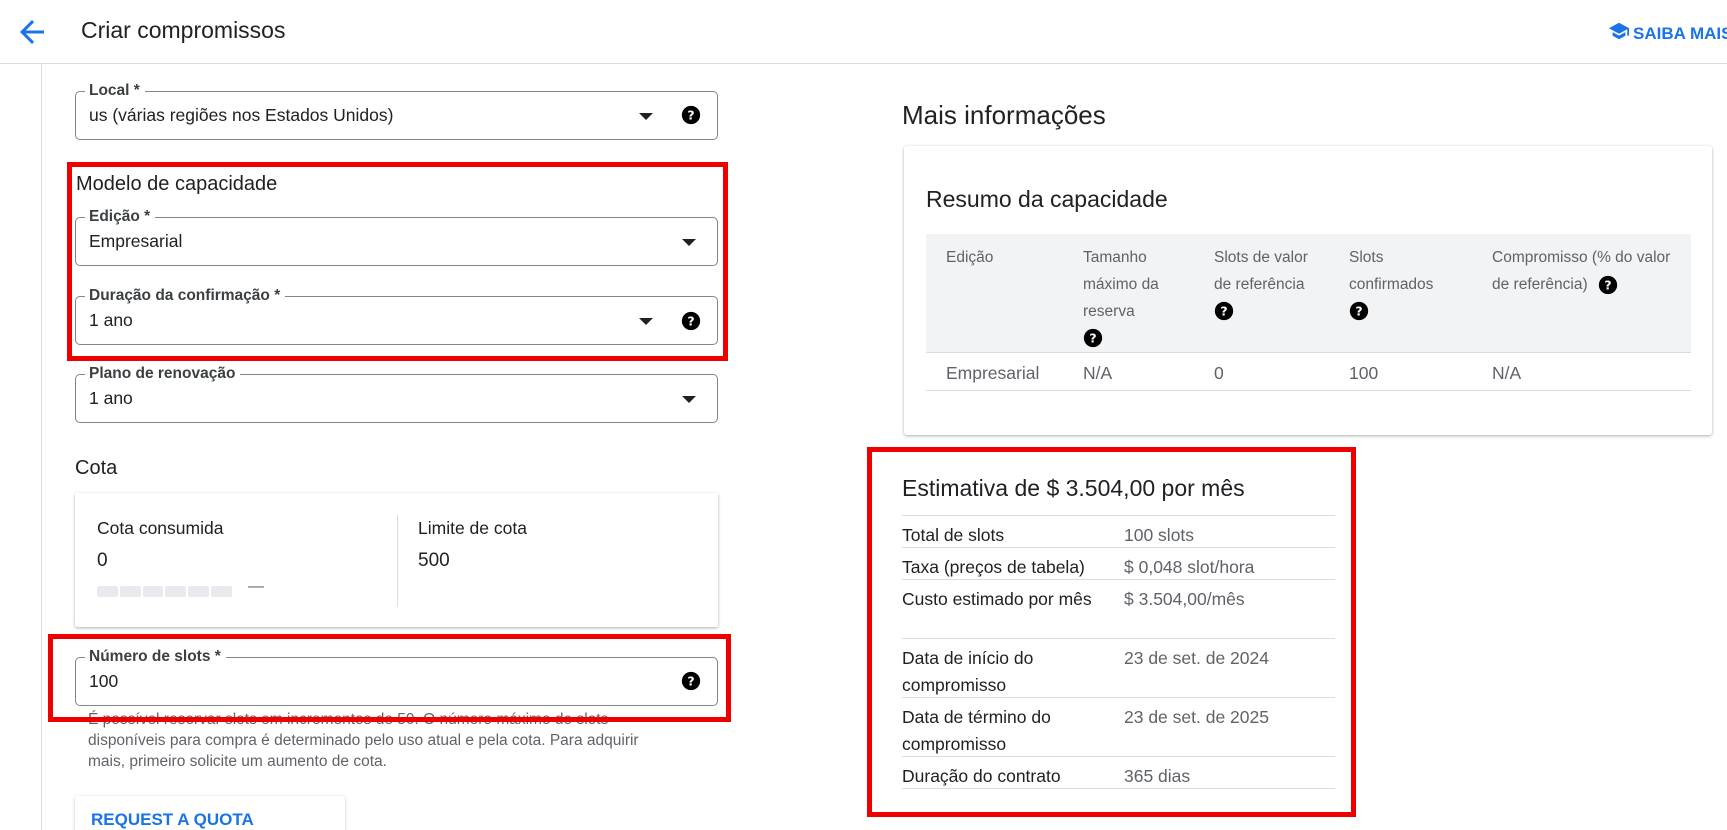  Describe the element at coordinates (1196, 717) in the screenshot. I see `estimate-value: 23 de set. de 2025` at that location.